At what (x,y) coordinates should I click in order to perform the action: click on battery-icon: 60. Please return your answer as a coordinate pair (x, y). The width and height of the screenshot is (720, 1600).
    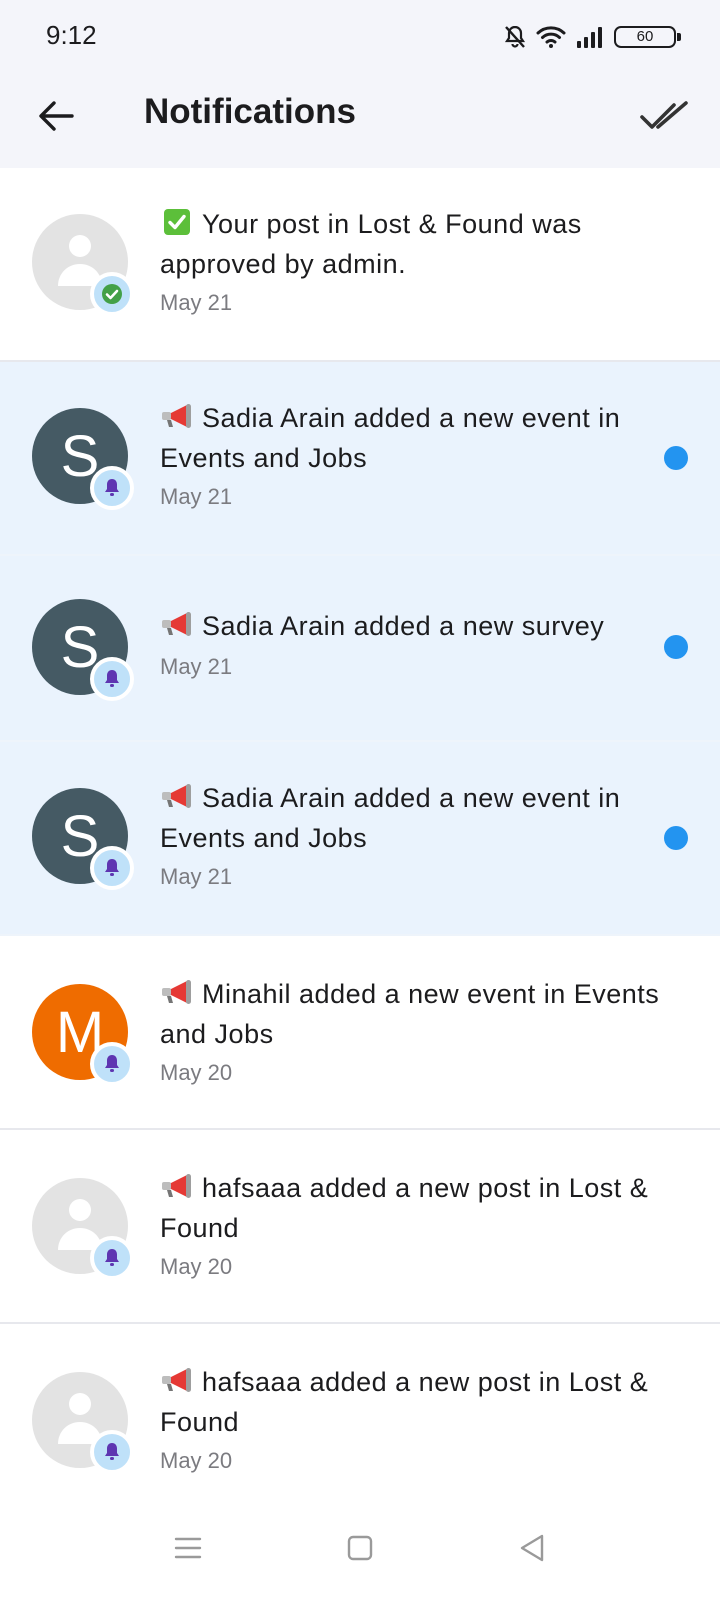
    Looking at the image, I should click on (647, 37).